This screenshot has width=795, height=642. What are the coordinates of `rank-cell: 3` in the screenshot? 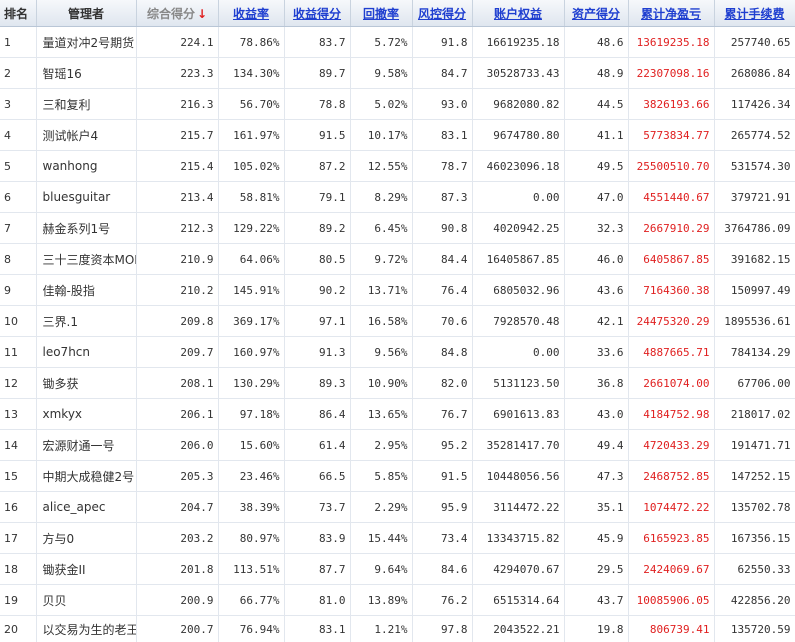 It's located at (18, 104).